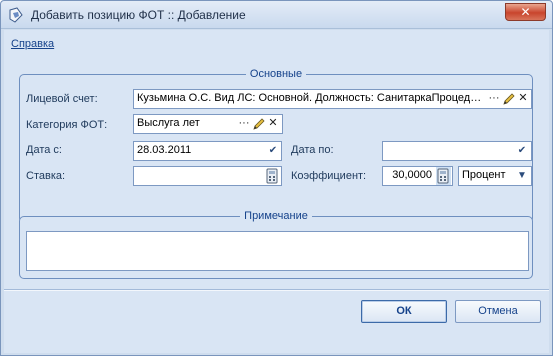  Describe the element at coordinates (207, 151) in the screenshot. I see `date-from-field: 28.03.2011` at that location.